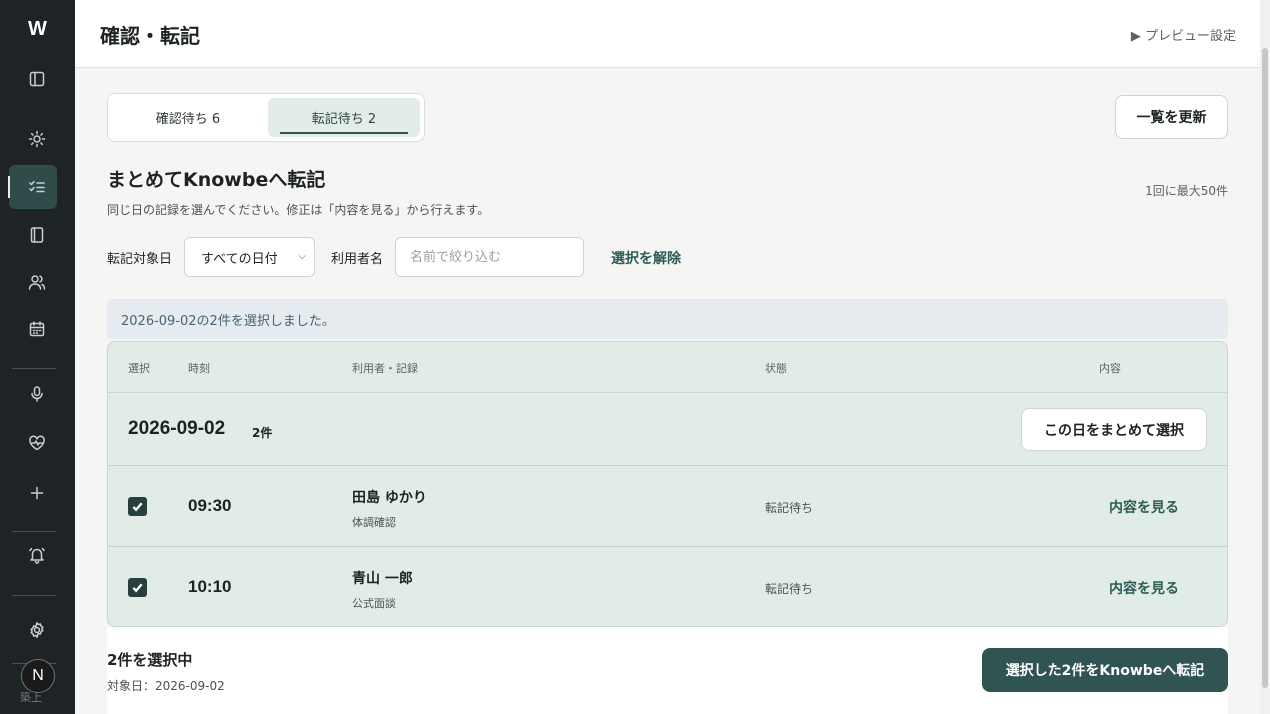  What do you see at coordinates (389, 498) in the screenshot?
I see `row-user-name: 田島 ゆかり` at bounding box center [389, 498].